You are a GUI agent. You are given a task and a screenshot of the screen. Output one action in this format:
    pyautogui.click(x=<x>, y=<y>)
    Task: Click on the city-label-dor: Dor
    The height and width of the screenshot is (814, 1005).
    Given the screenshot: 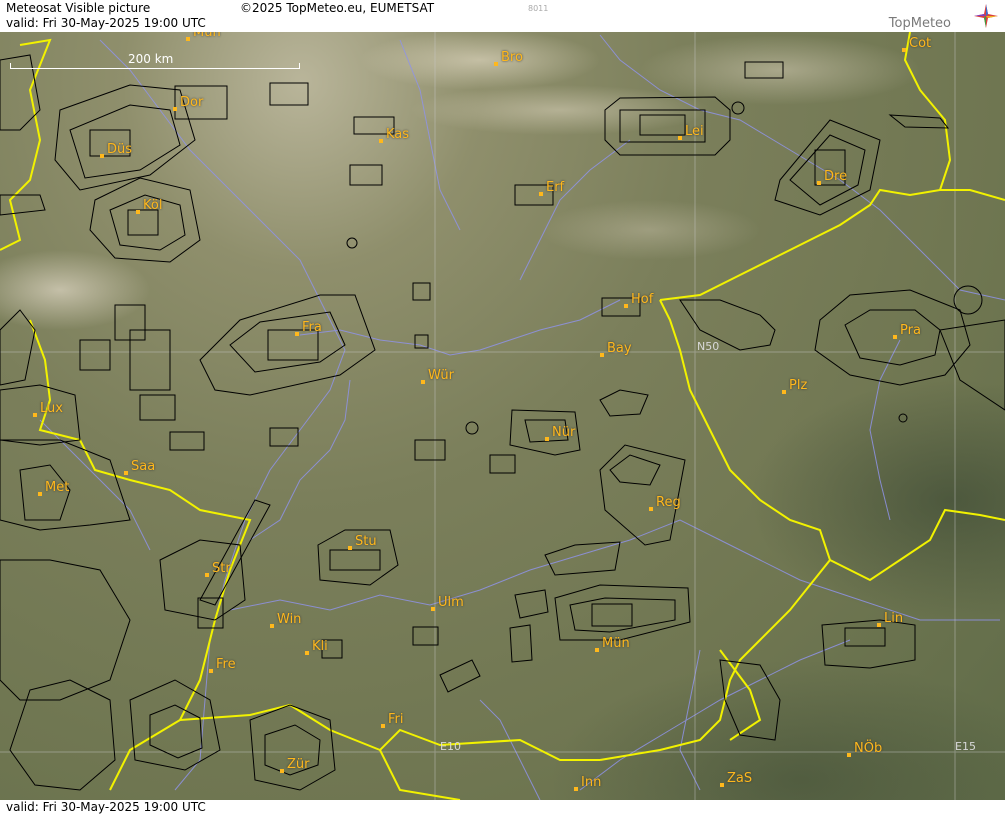 What is the action you would take?
    pyautogui.click(x=188, y=103)
    